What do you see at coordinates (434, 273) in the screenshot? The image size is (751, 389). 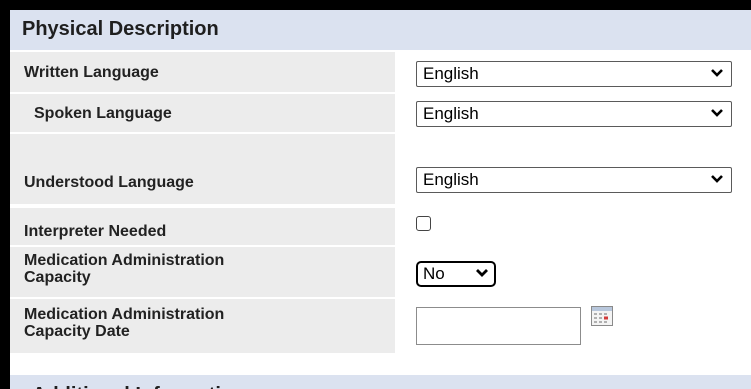 I see `medication-administration-capacity-value: No` at bounding box center [434, 273].